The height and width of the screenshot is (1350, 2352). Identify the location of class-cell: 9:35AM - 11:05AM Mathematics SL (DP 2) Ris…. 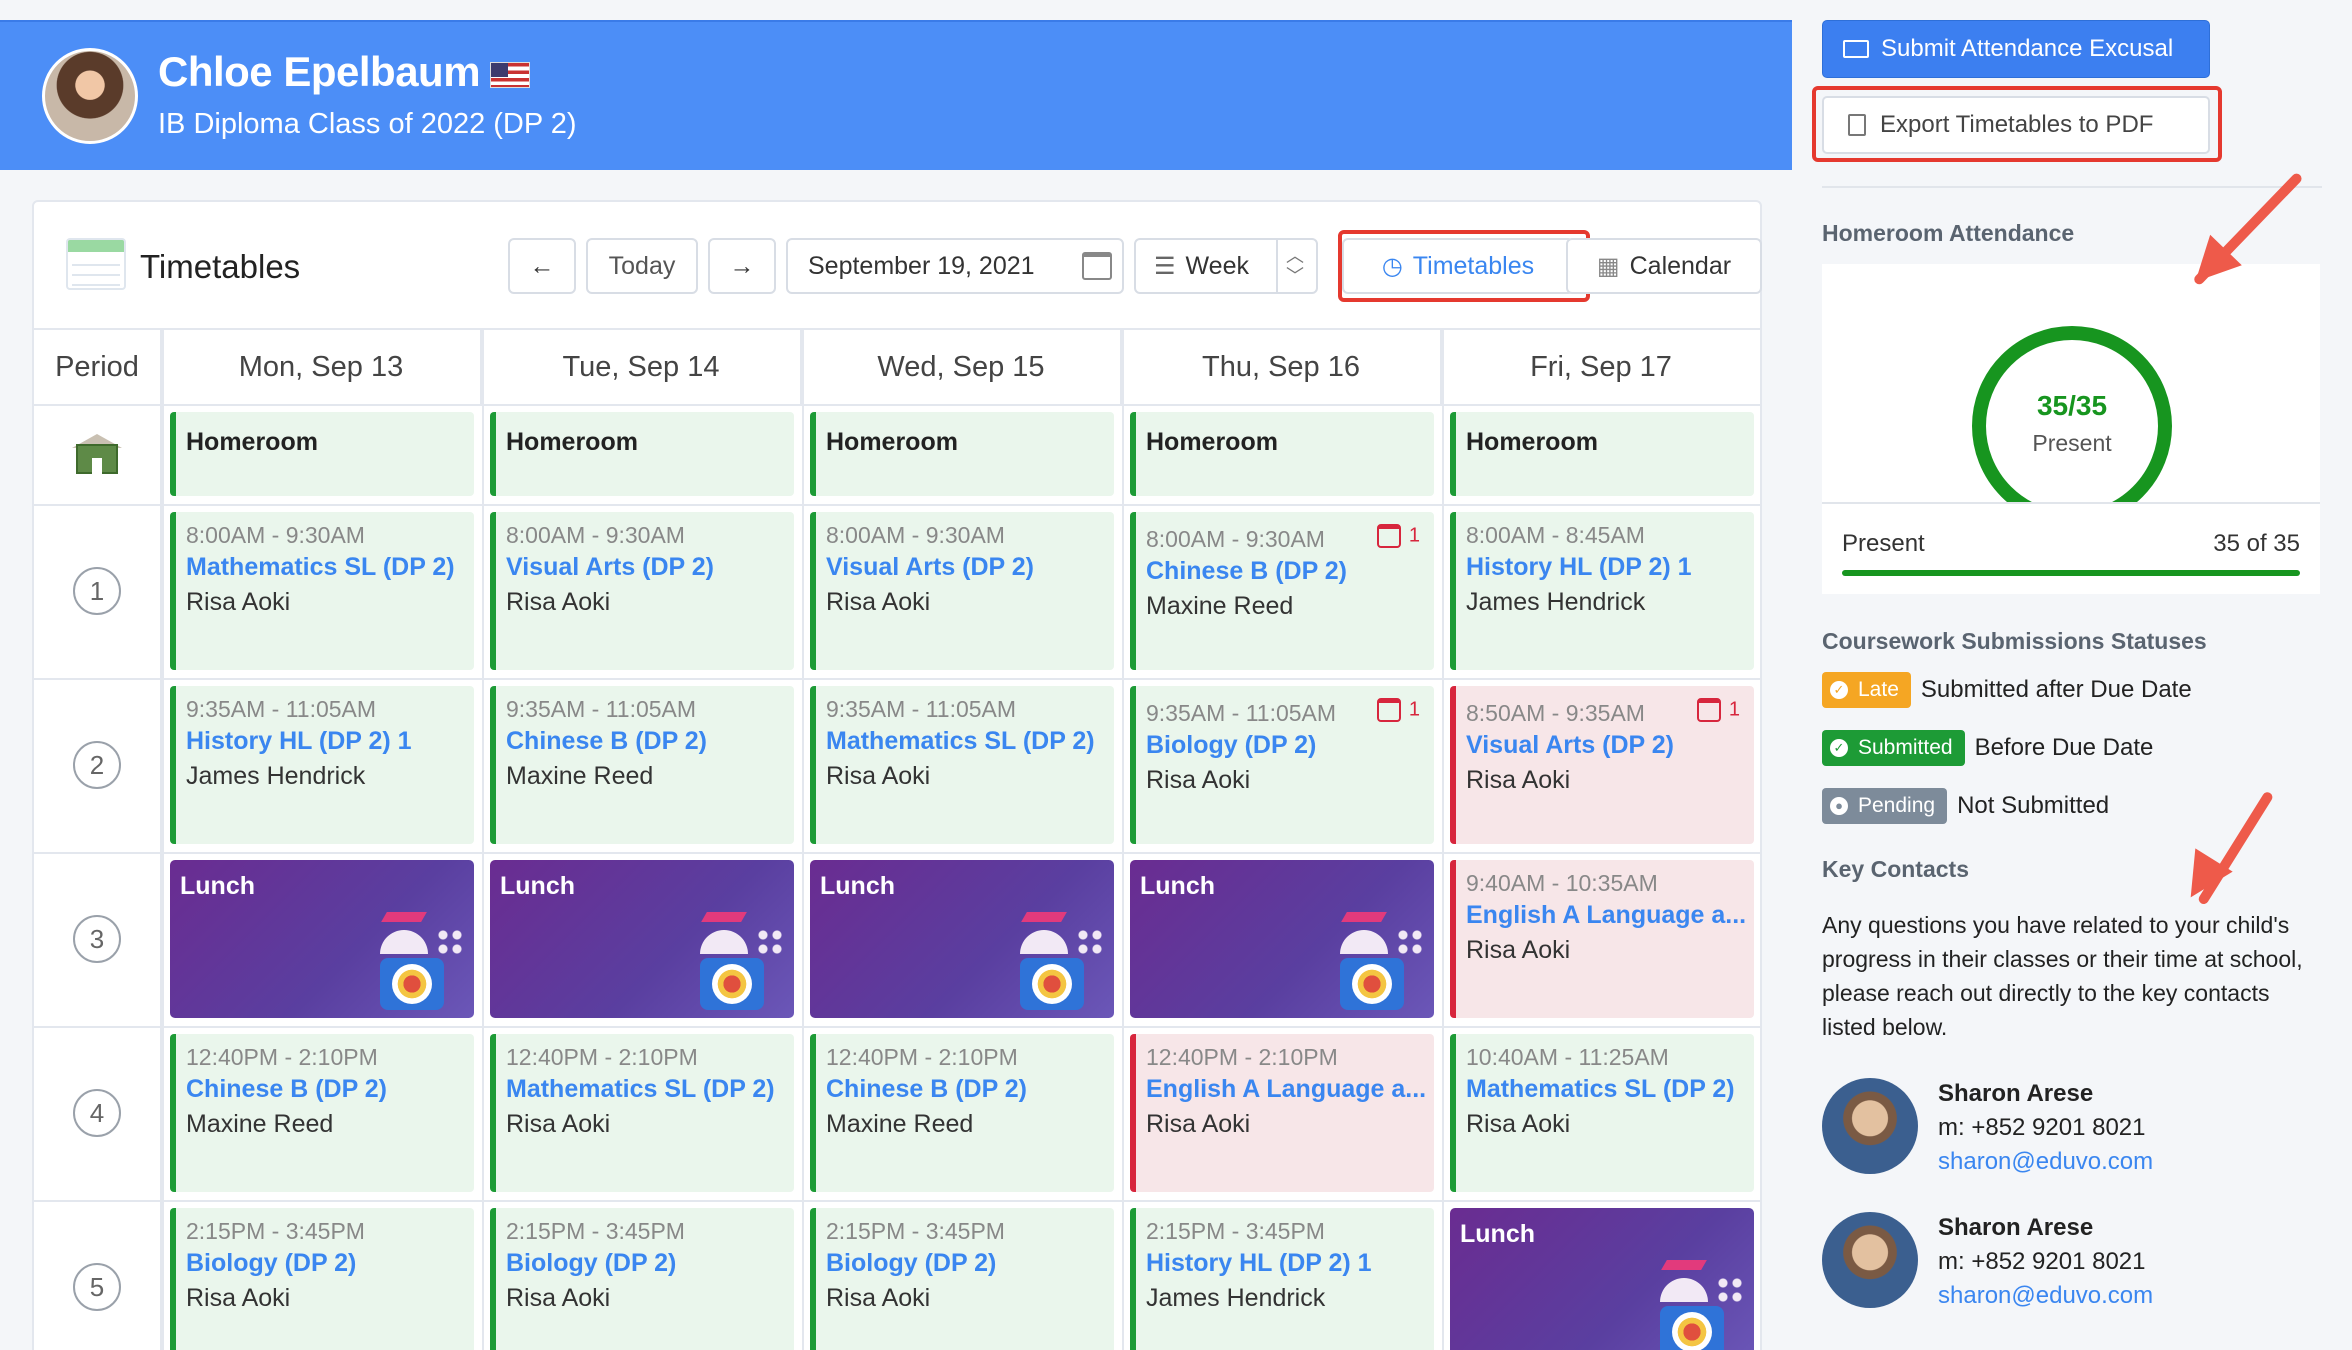
(962, 765).